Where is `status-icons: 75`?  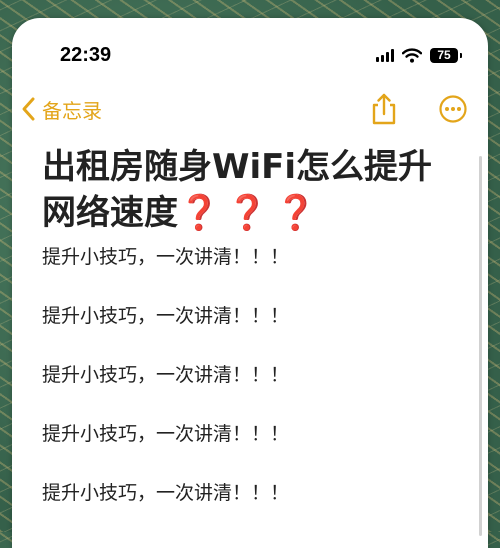 status-icons: 75 is located at coordinates (419, 55).